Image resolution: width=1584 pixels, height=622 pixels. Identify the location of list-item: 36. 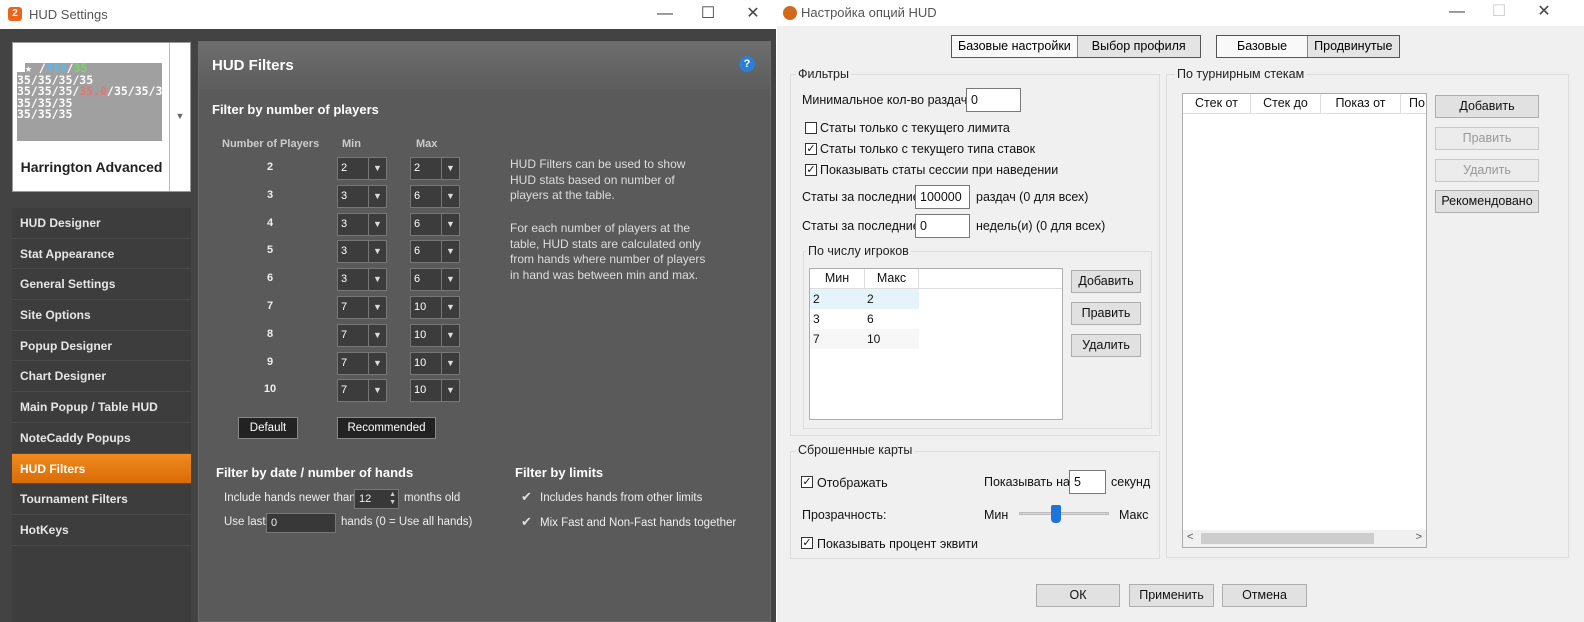
(864, 319).